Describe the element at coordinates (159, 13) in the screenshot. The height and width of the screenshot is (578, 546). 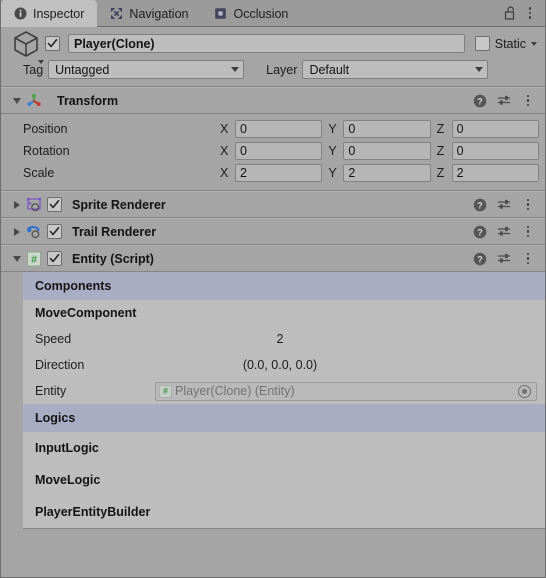
I see `tab-label: Navigation` at that location.